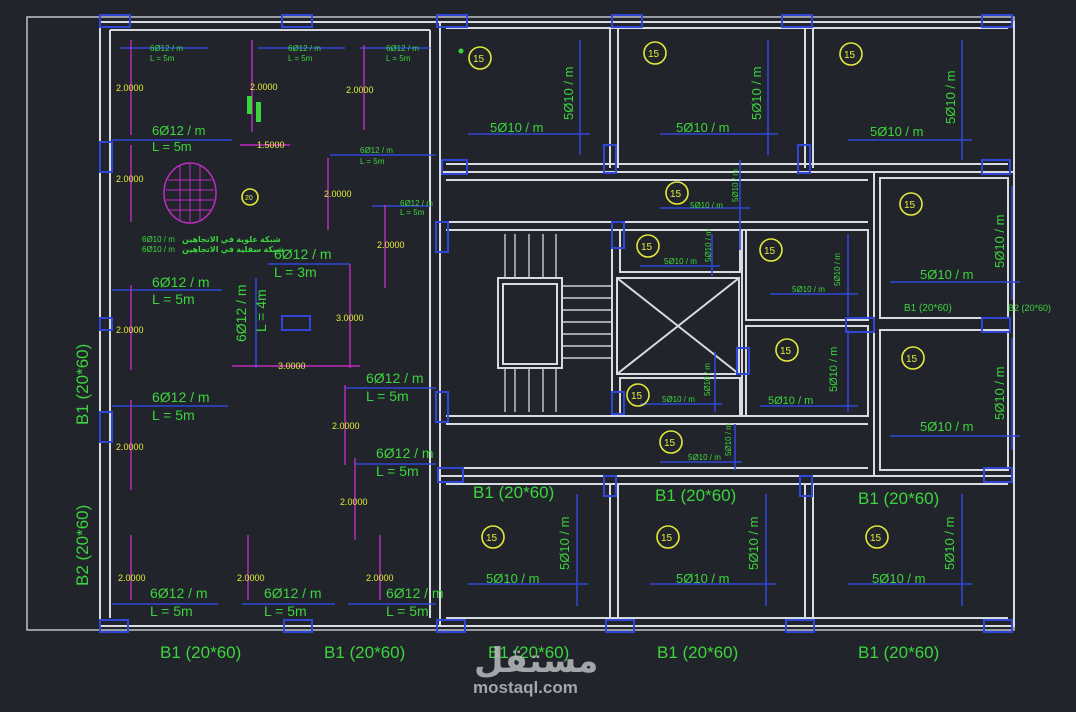 The height and width of the screenshot is (712, 1076). Describe the element at coordinates (461, 51) in the screenshot. I see `point-marker` at that location.